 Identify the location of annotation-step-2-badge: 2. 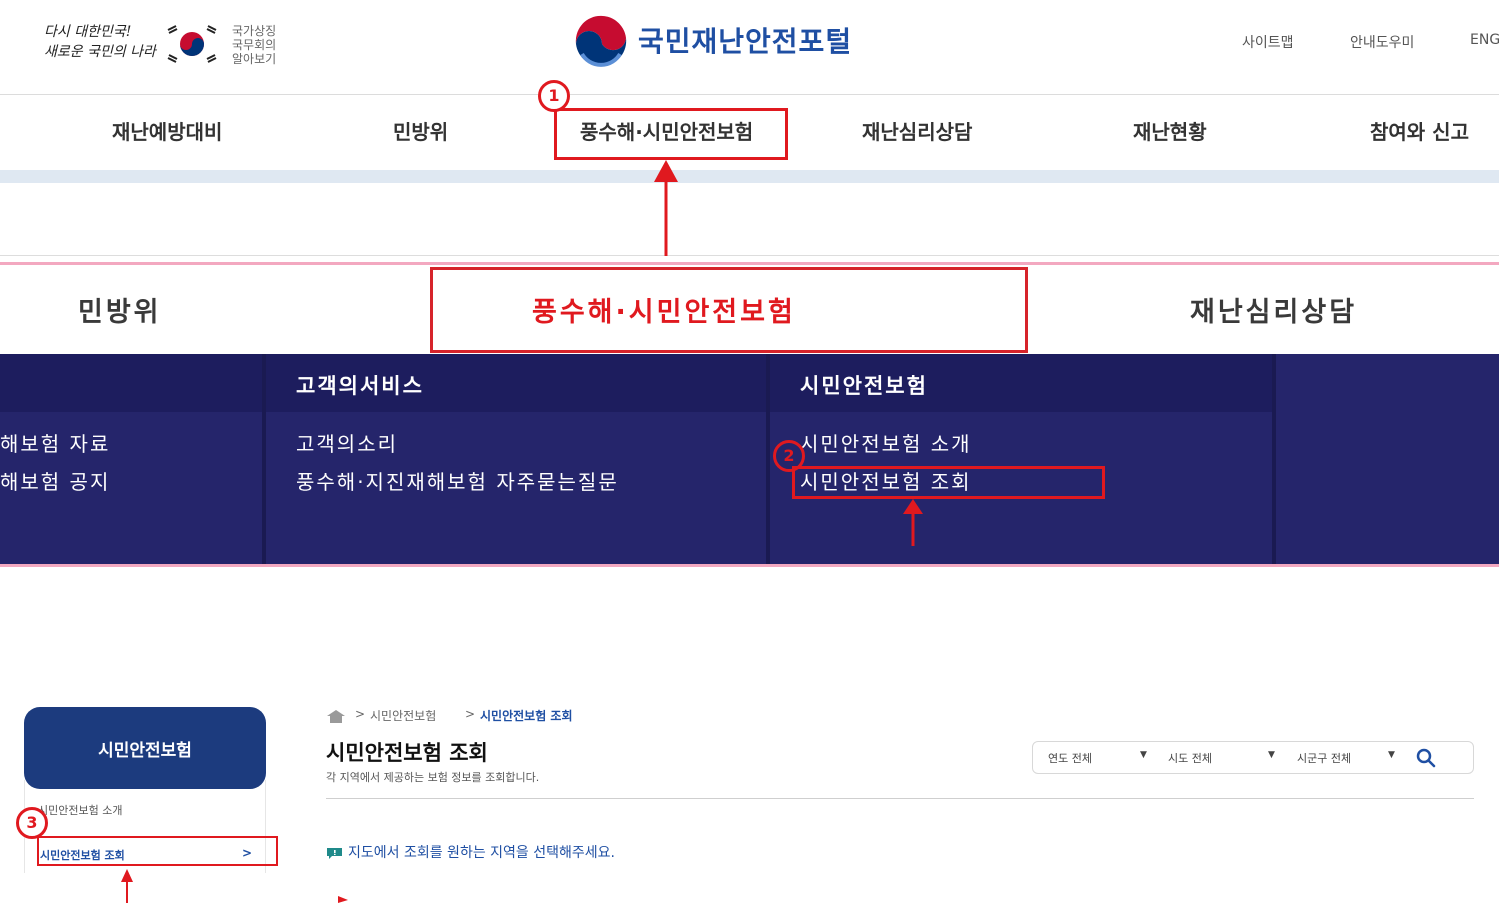
(789, 456).